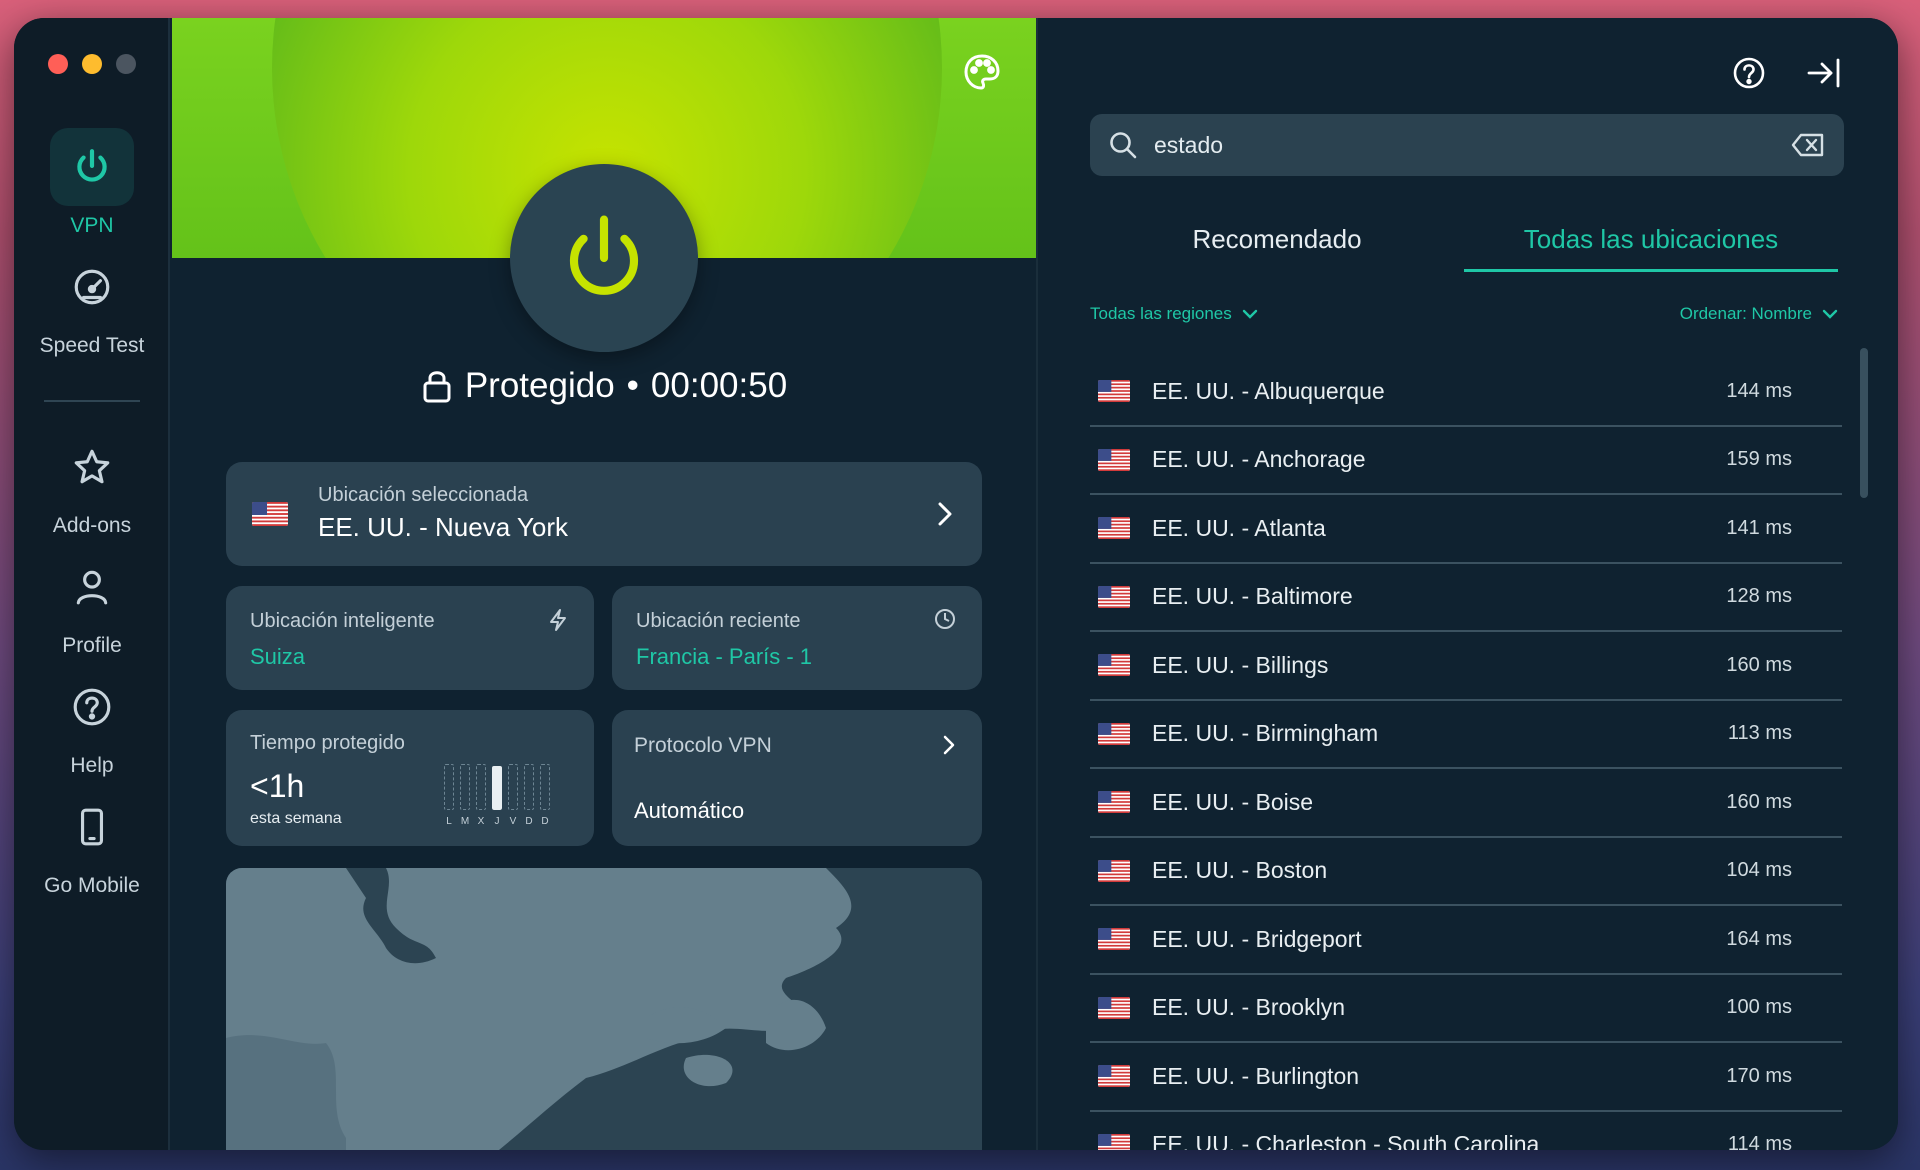  What do you see at coordinates (92, 467) in the screenshot?
I see `star-icon` at bounding box center [92, 467].